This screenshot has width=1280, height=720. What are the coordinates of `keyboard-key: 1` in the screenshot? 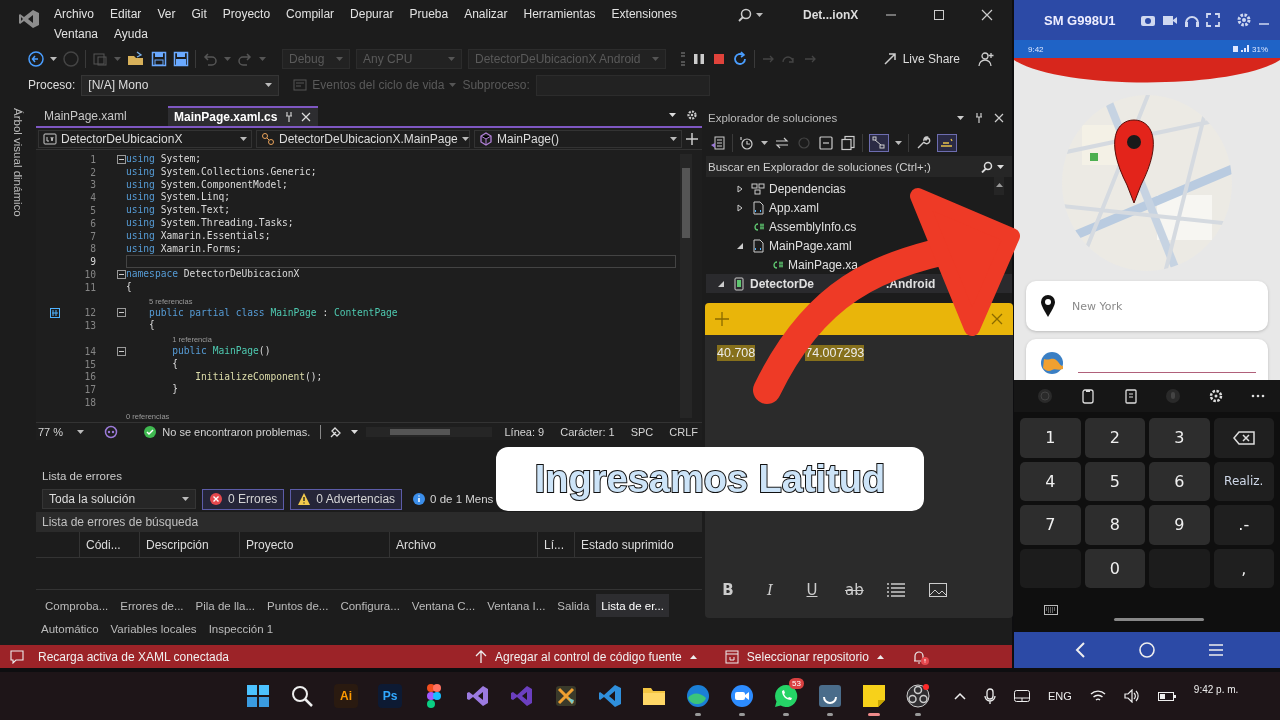 It's located at (1050, 438).